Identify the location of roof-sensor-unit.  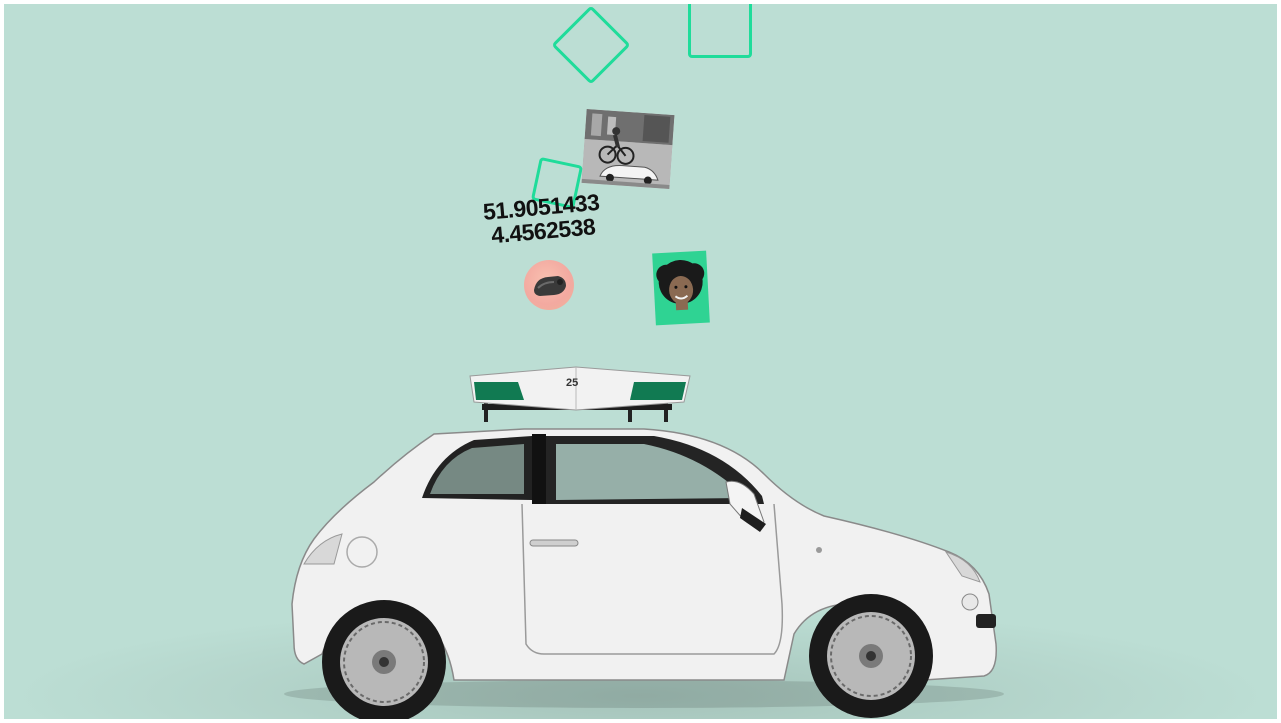
(580, 394).